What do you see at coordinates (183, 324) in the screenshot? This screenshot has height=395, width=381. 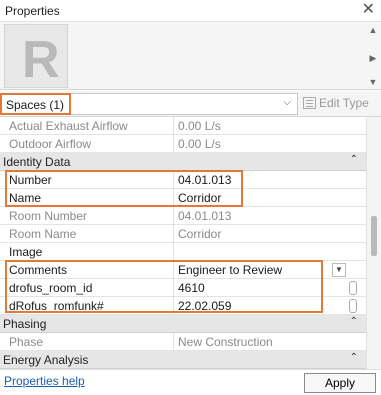 I see `group-header-phasing: Phasing ⌃` at bounding box center [183, 324].